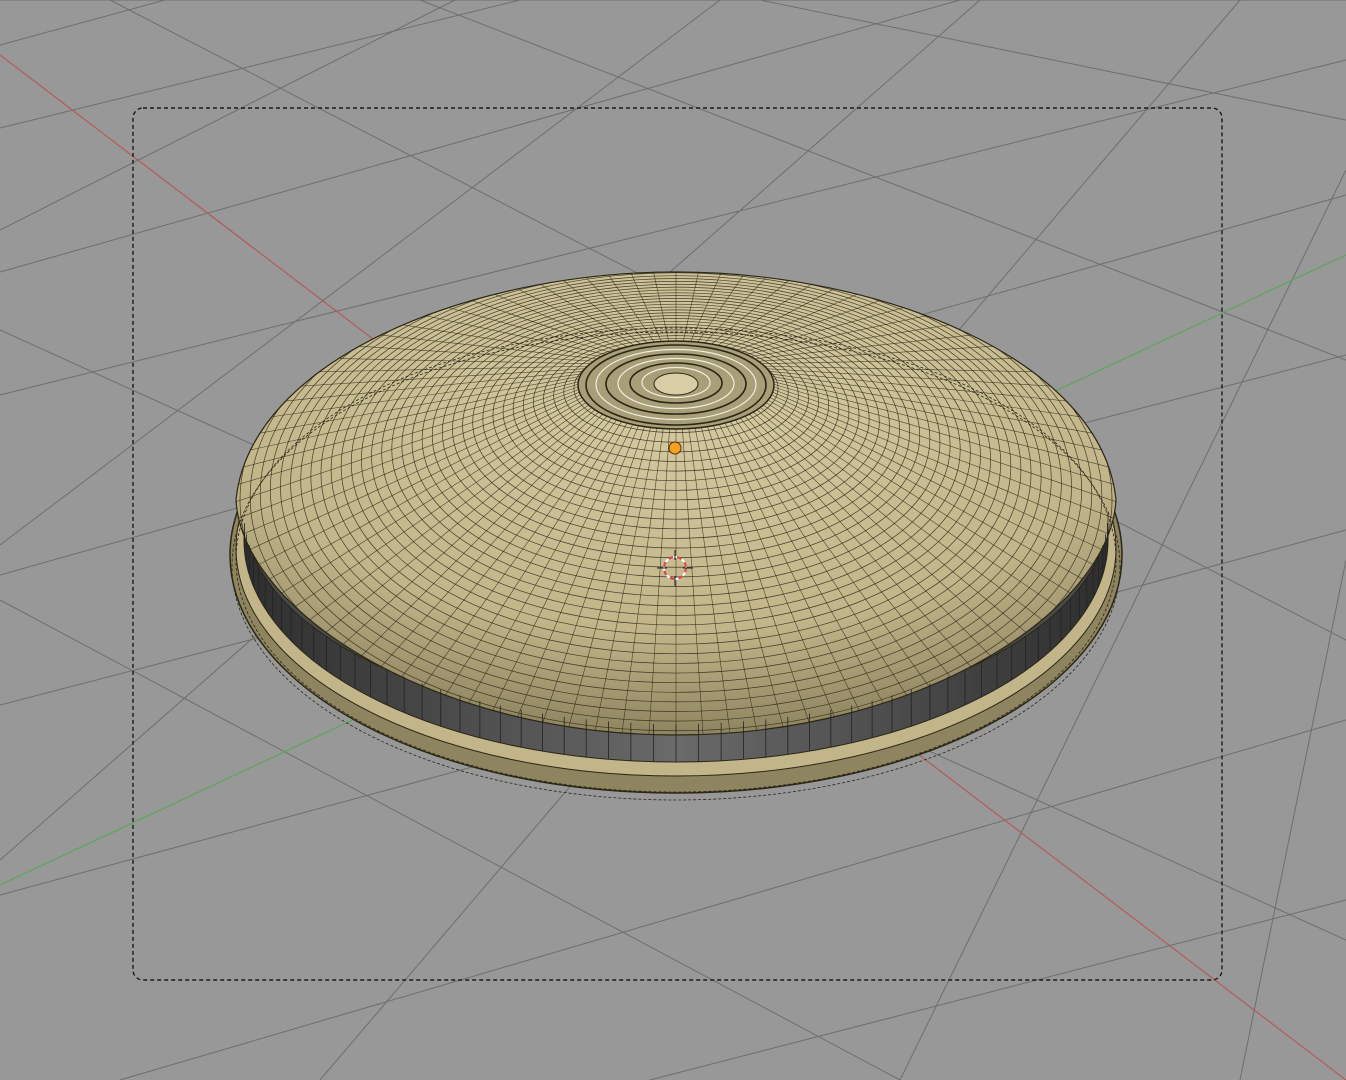 The image size is (1346, 1080). What do you see at coordinates (675, 448) in the screenshot?
I see `object-origin-dot` at bounding box center [675, 448].